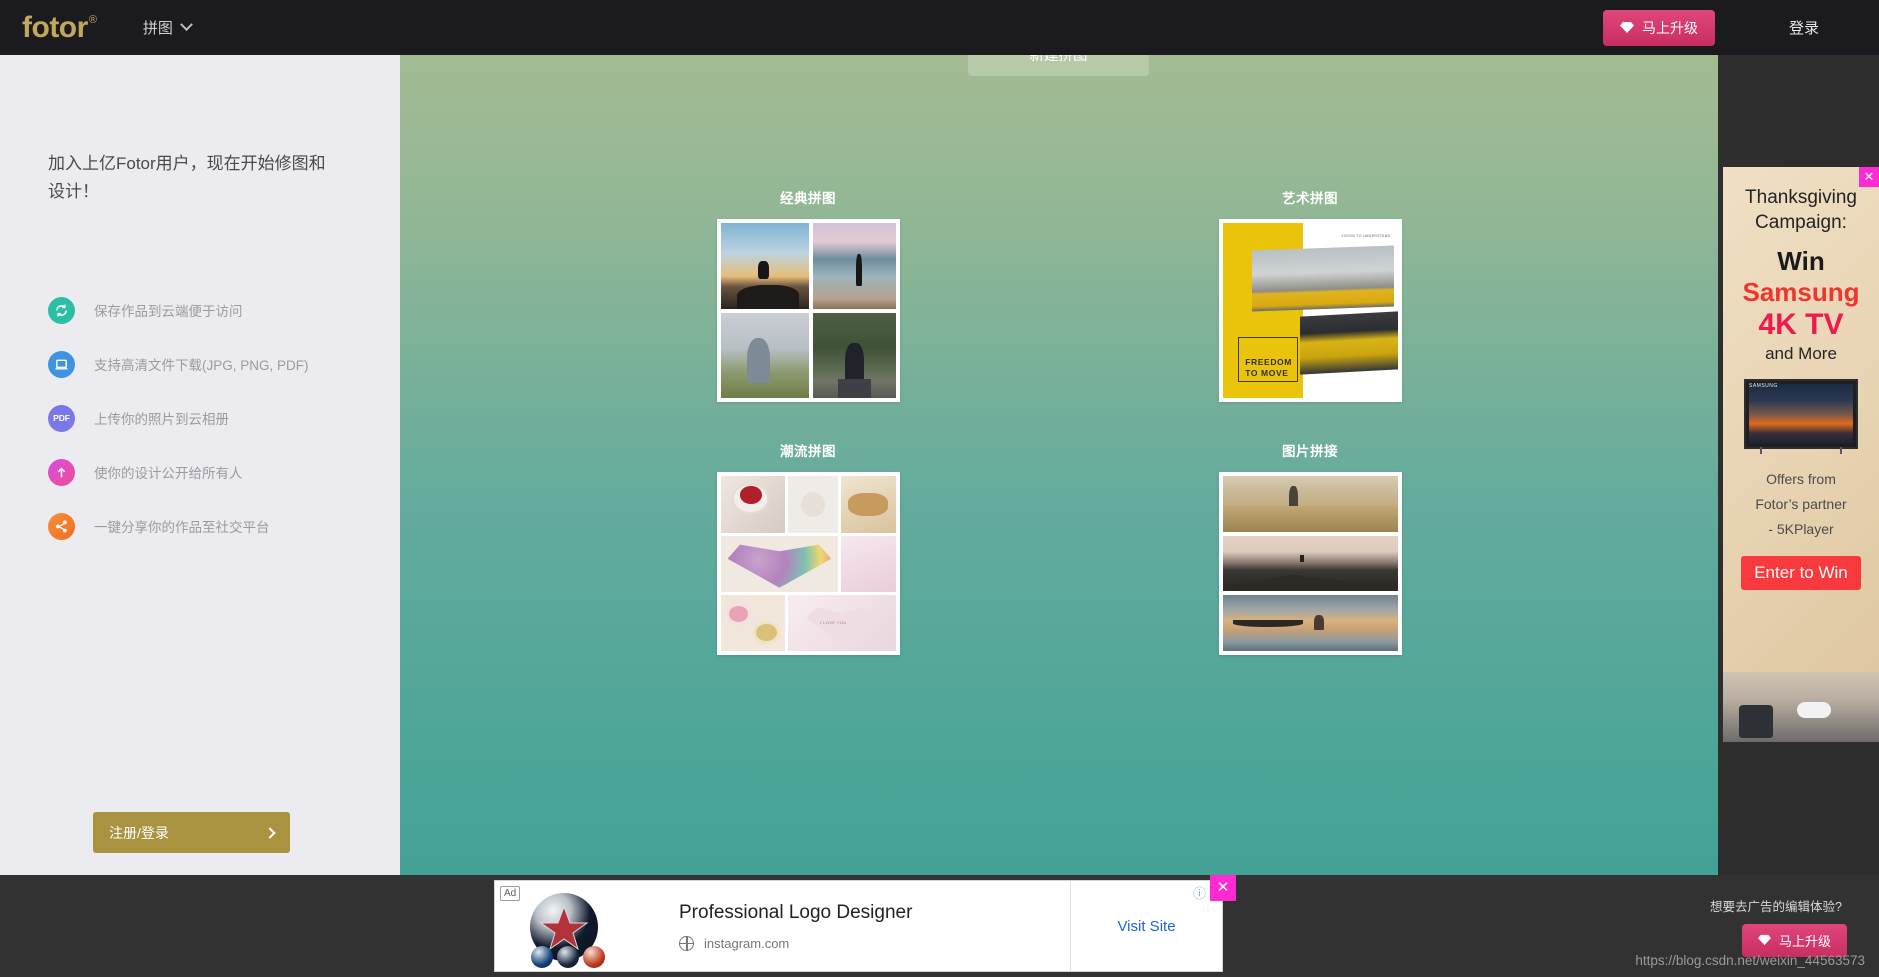  What do you see at coordinates (139, 832) in the screenshot?
I see `signup-login-label: 注册/登录` at bounding box center [139, 832].